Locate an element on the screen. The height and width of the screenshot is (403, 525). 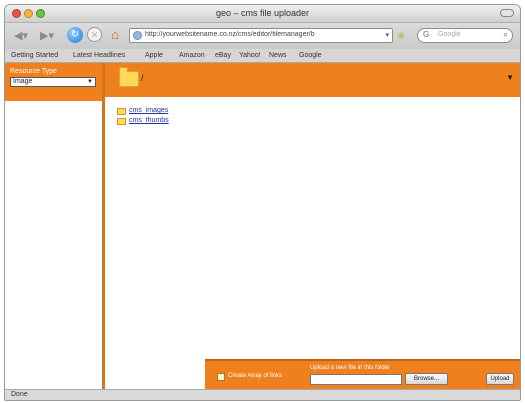
search-bar: G Google ⌕ is located at coordinates (465, 35).